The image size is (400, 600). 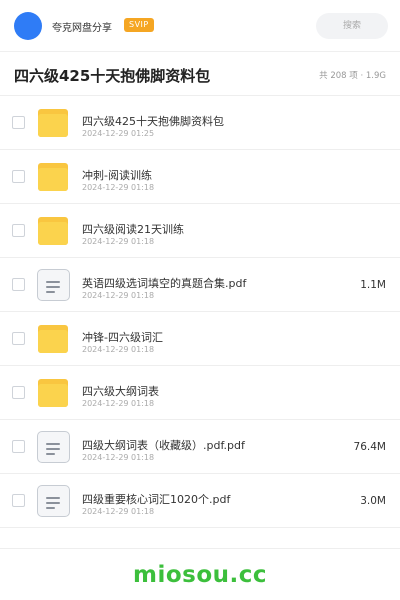 I want to click on watermark: miosou.cc, so click(x=200, y=575).